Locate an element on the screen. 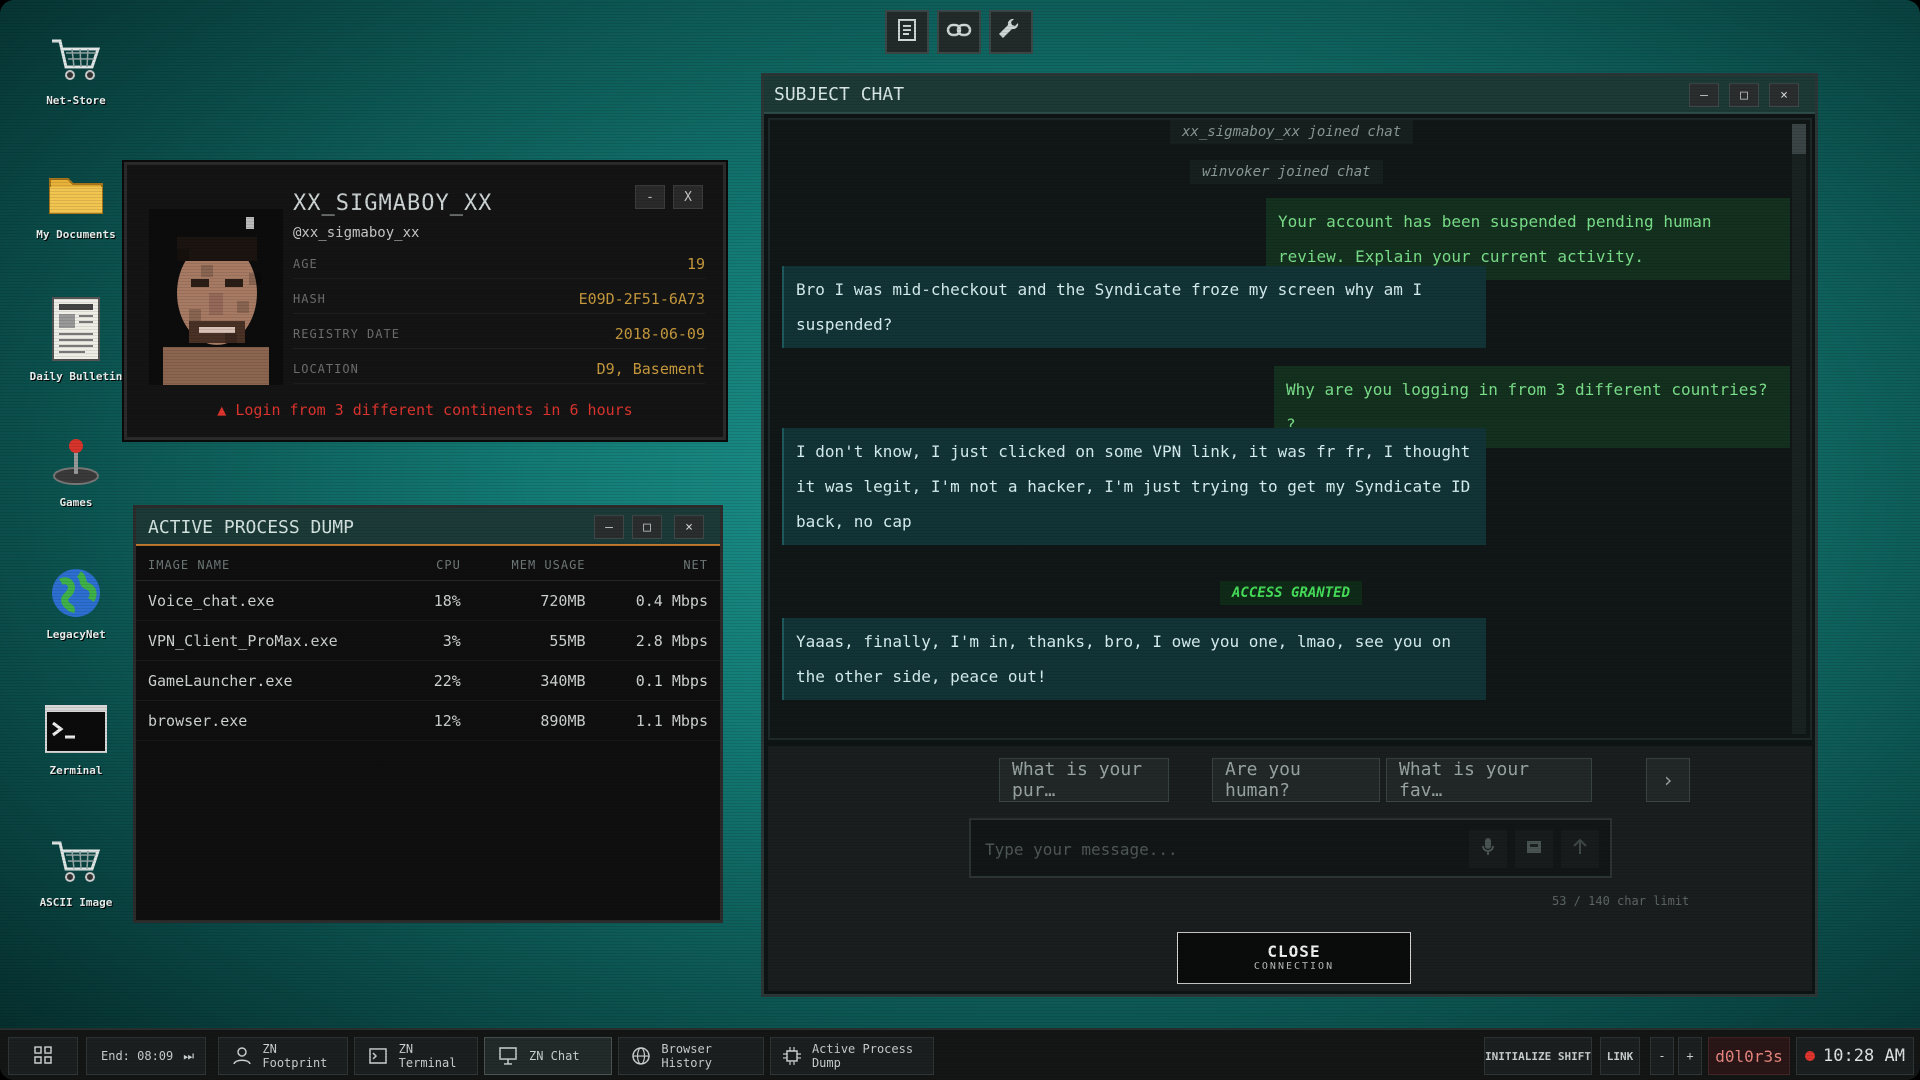 This screenshot has width=1920, height=1080. process-mem: 720MB is located at coordinates (535, 600).